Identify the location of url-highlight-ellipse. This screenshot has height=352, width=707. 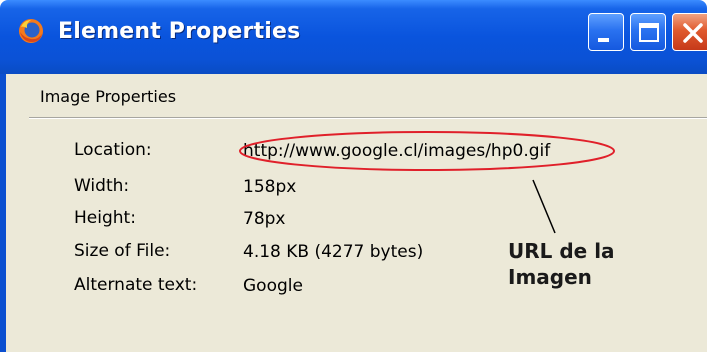
(427, 151).